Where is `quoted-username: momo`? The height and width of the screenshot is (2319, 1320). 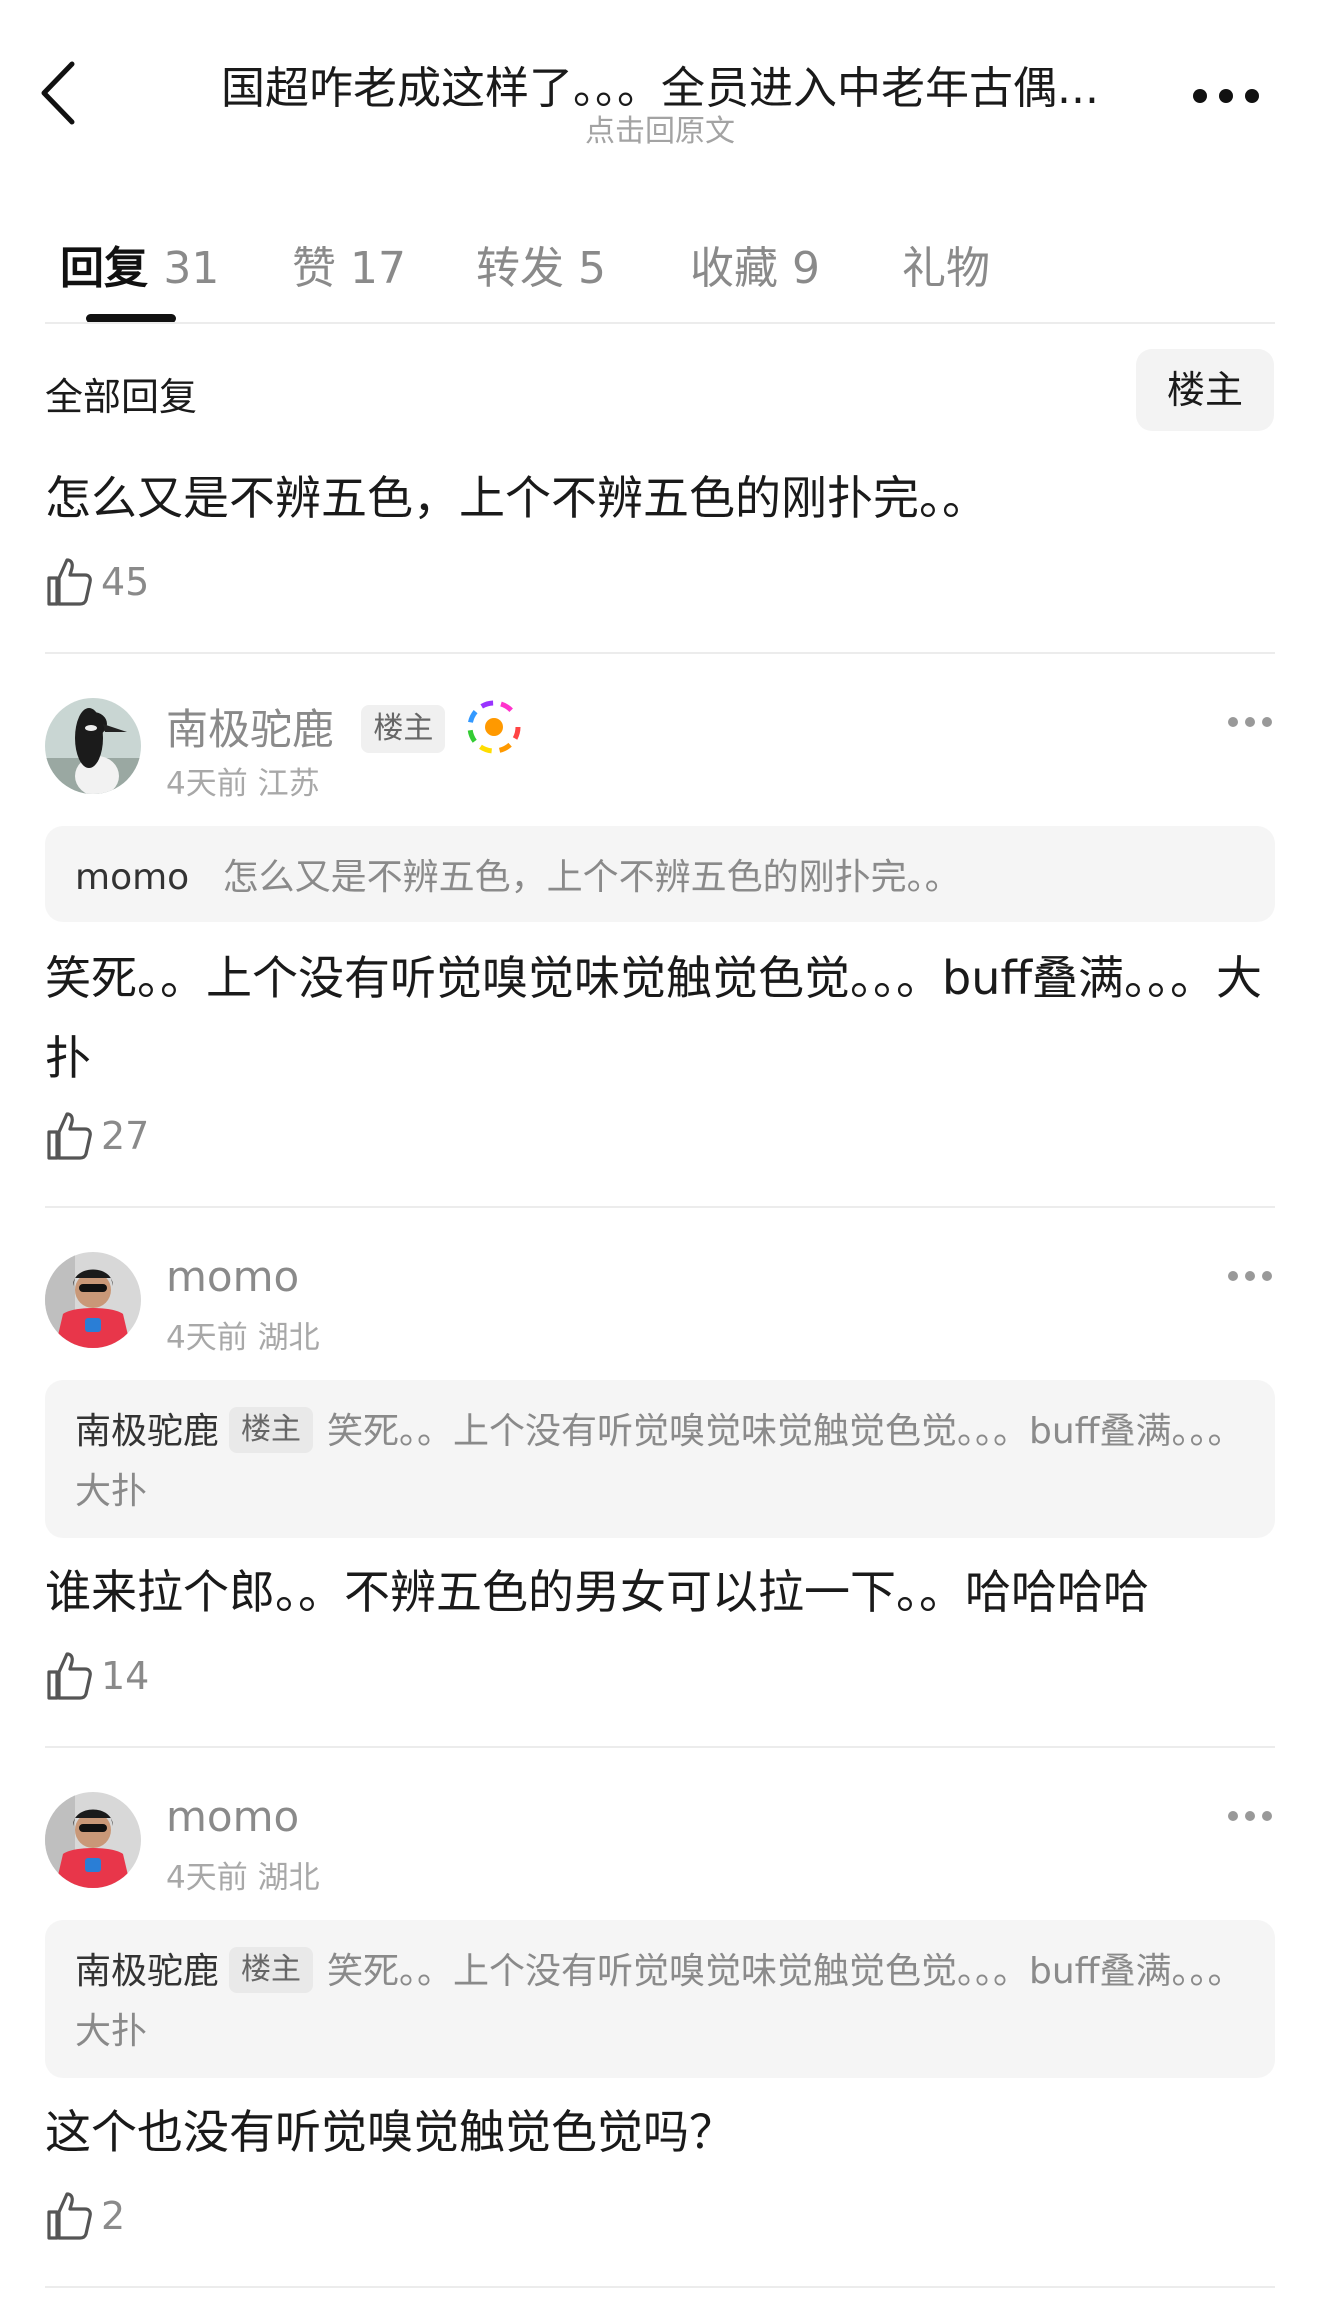
quoted-username: momo is located at coordinates (132, 877).